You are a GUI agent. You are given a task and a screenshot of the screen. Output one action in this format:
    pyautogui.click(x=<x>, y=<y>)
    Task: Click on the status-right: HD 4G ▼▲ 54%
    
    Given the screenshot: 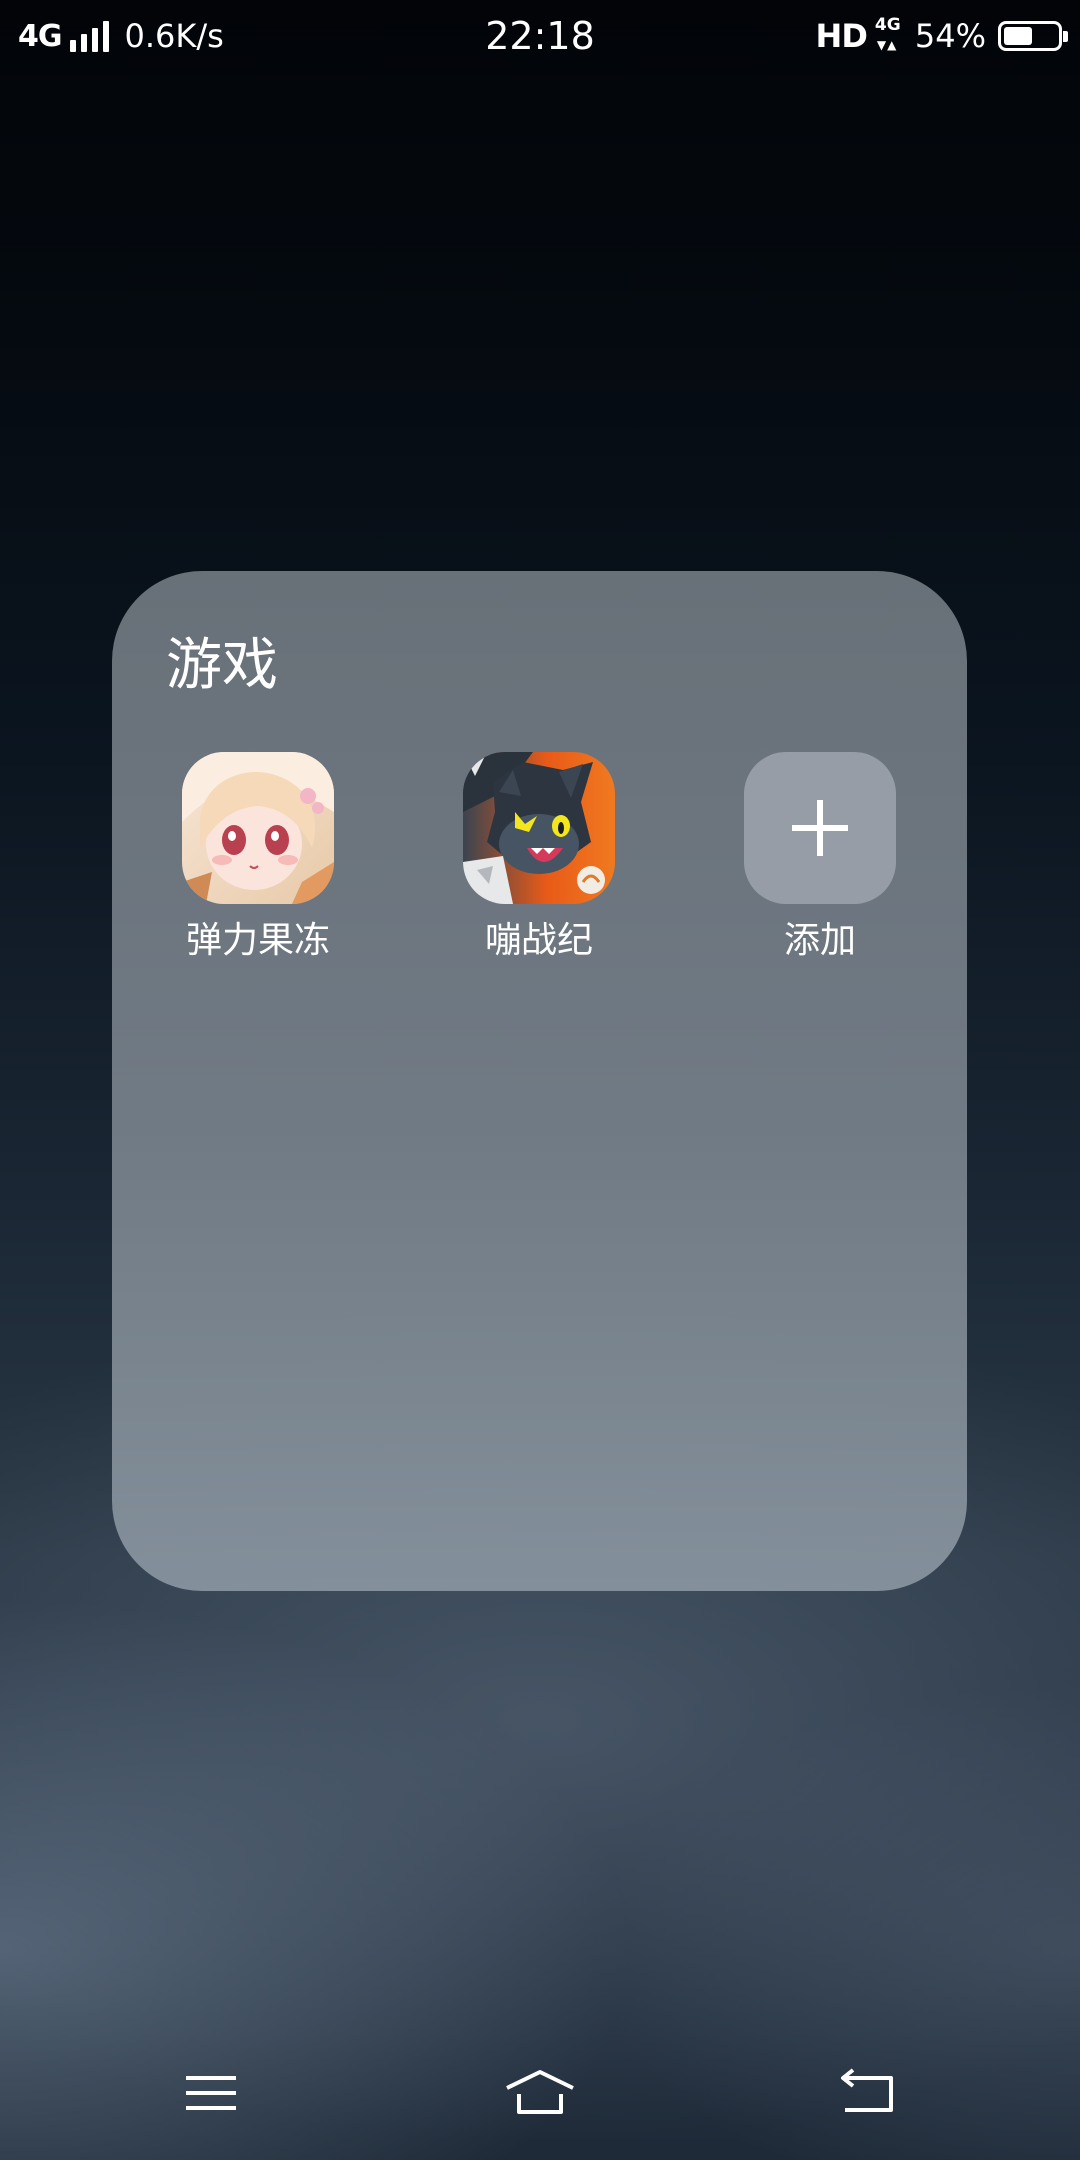 What is the action you would take?
    pyautogui.click(x=941, y=36)
    